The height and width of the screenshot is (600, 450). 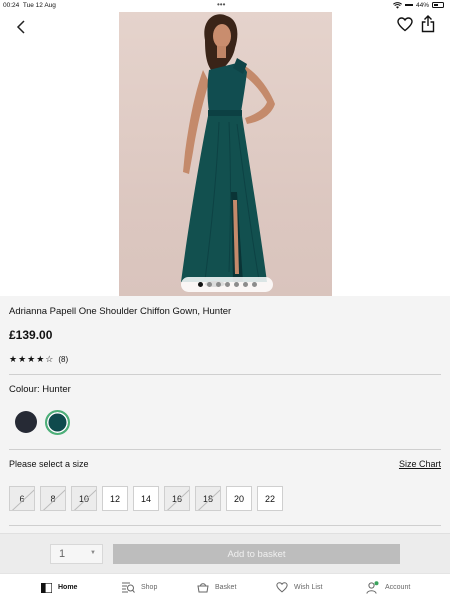 I want to click on colour-label: Colour: Hunter, so click(x=40, y=389).